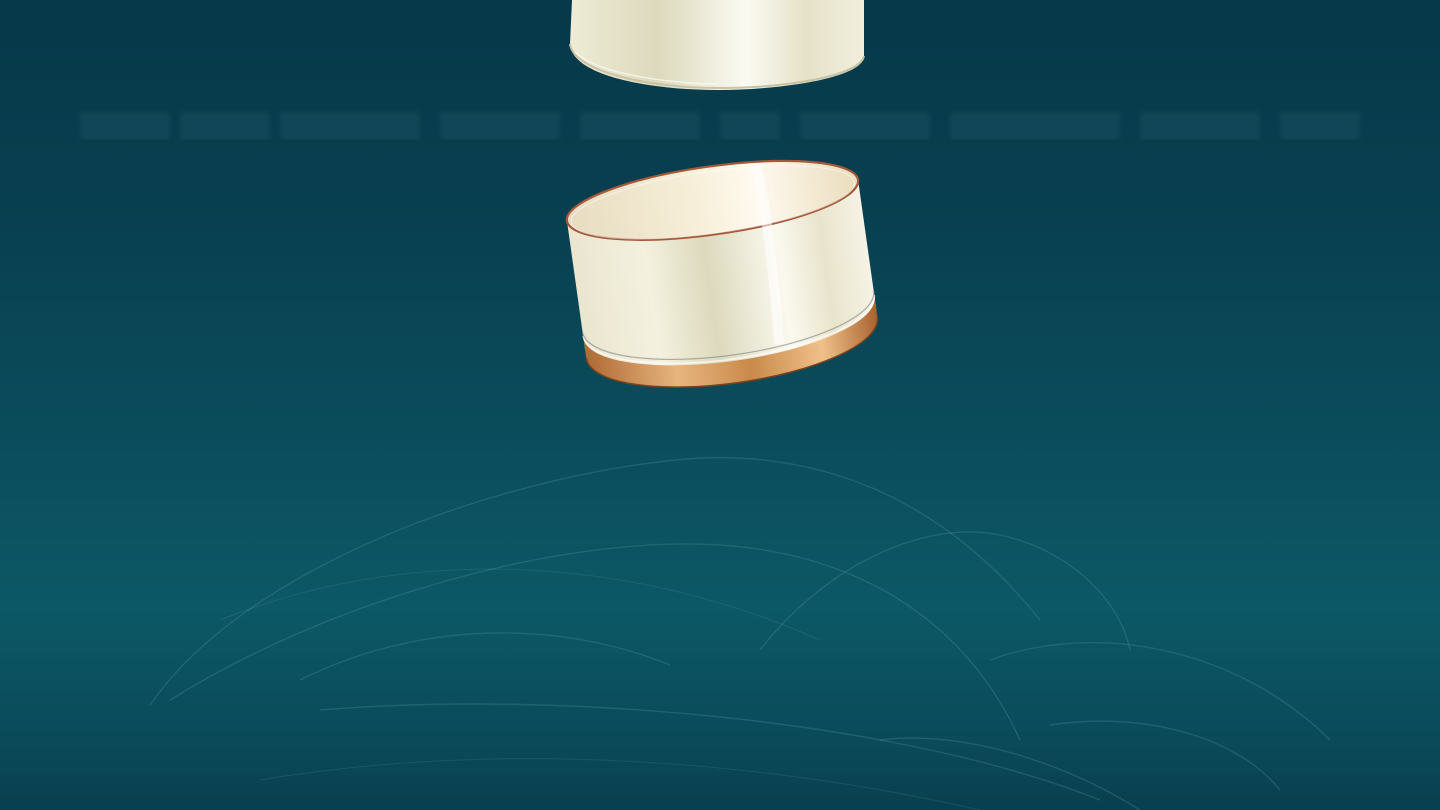  What do you see at coordinates (717, 45) in the screenshot?
I see `jar-lid-icon` at bounding box center [717, 45].